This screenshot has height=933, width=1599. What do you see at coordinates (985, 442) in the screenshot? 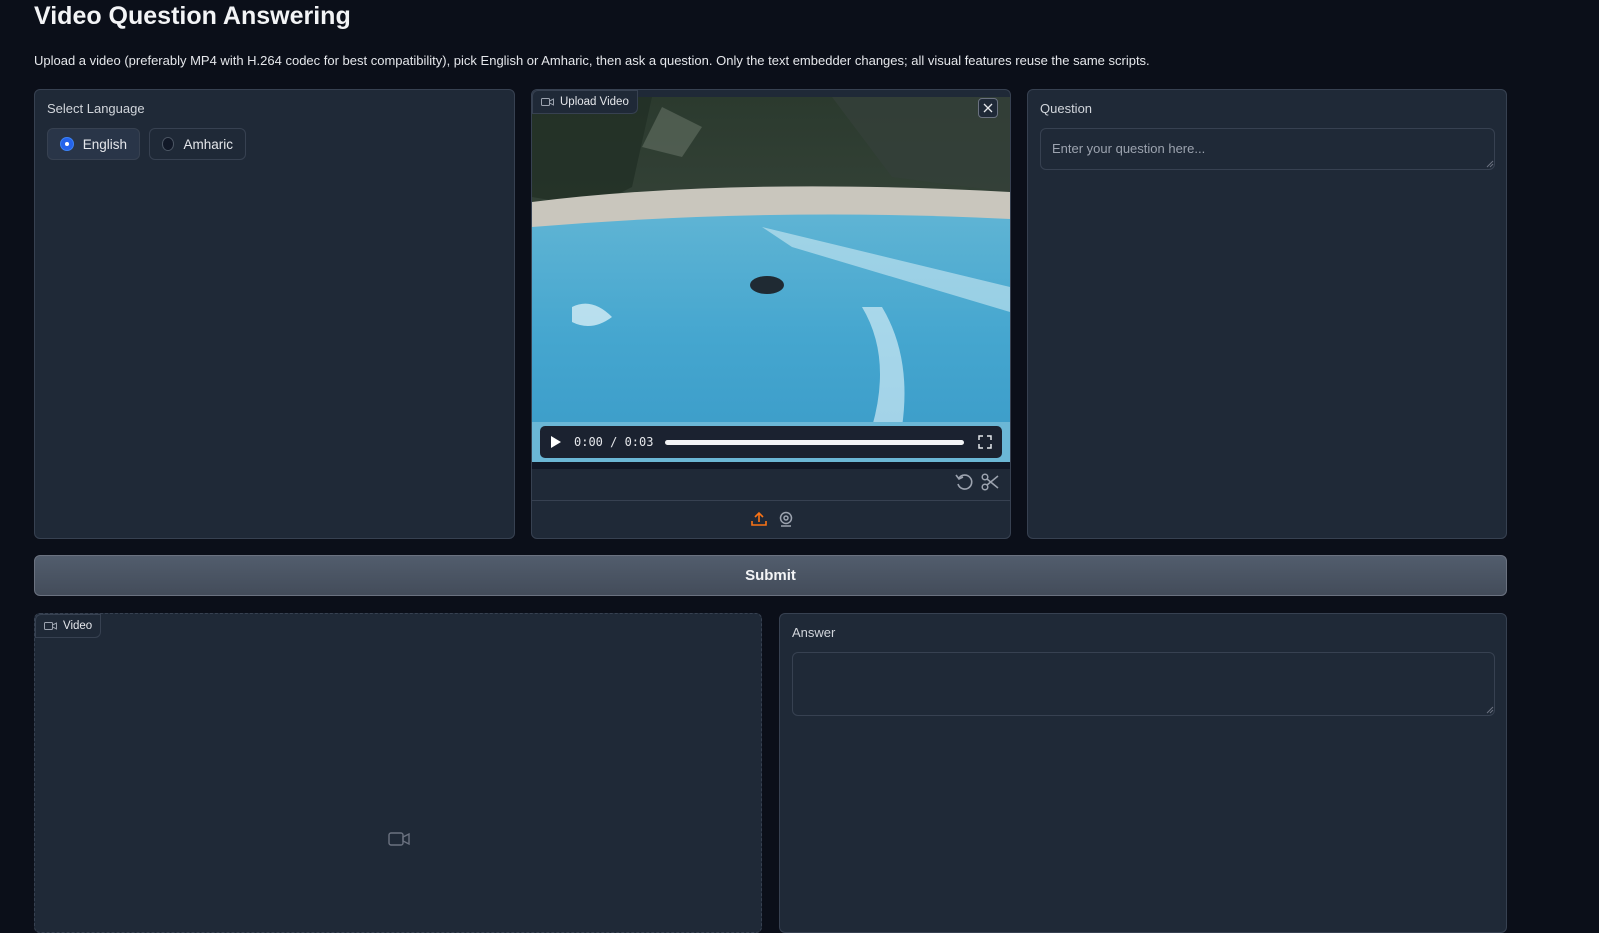
I see `fullscreen-icon` at bounding box center [985, 442].